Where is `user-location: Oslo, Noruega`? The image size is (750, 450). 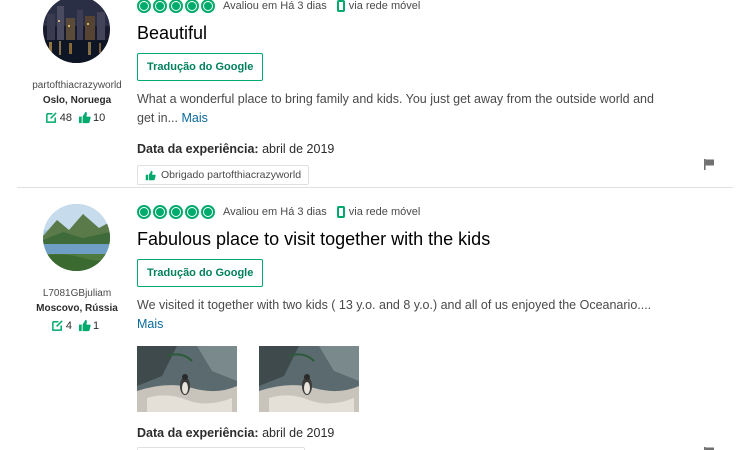
user-location: Oslo, Noruega is located at coordinates (77, 100).